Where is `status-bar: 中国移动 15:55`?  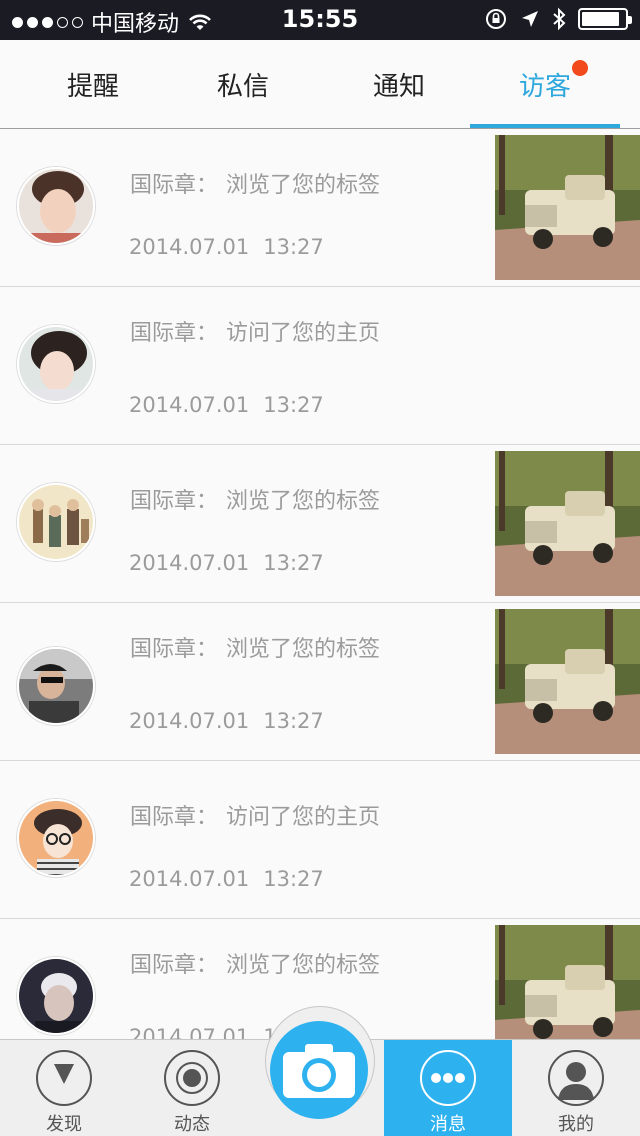
status-bar: 中国移动 15:55 is located at coordinates (320, 20).